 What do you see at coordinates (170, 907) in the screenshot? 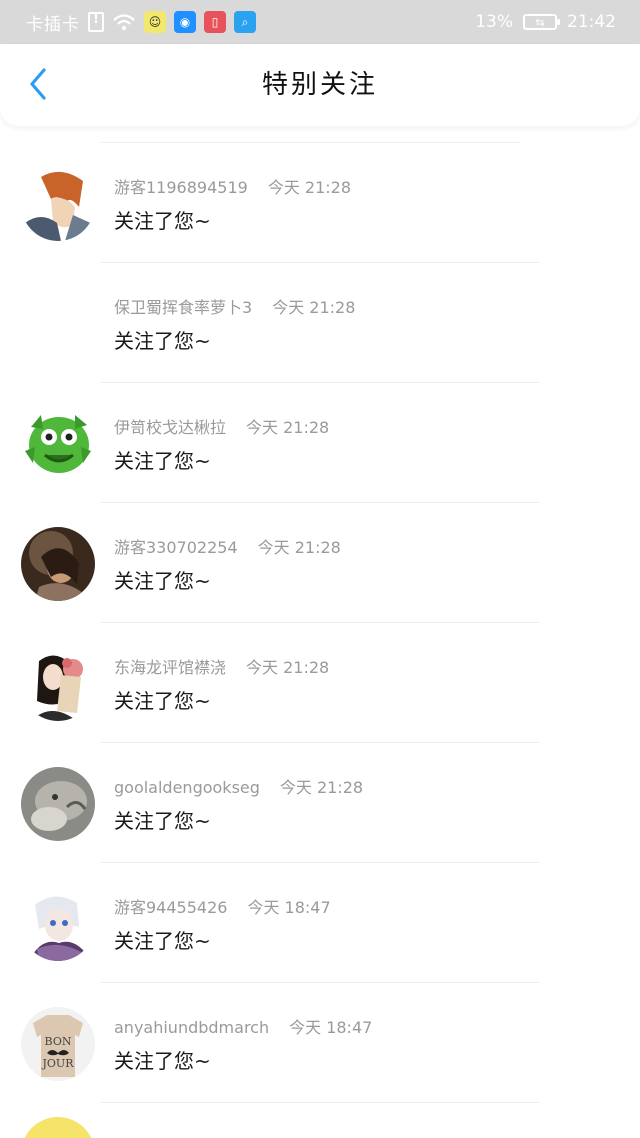
I see `user-name: 游客94455426` at bounding box center [170, 907].